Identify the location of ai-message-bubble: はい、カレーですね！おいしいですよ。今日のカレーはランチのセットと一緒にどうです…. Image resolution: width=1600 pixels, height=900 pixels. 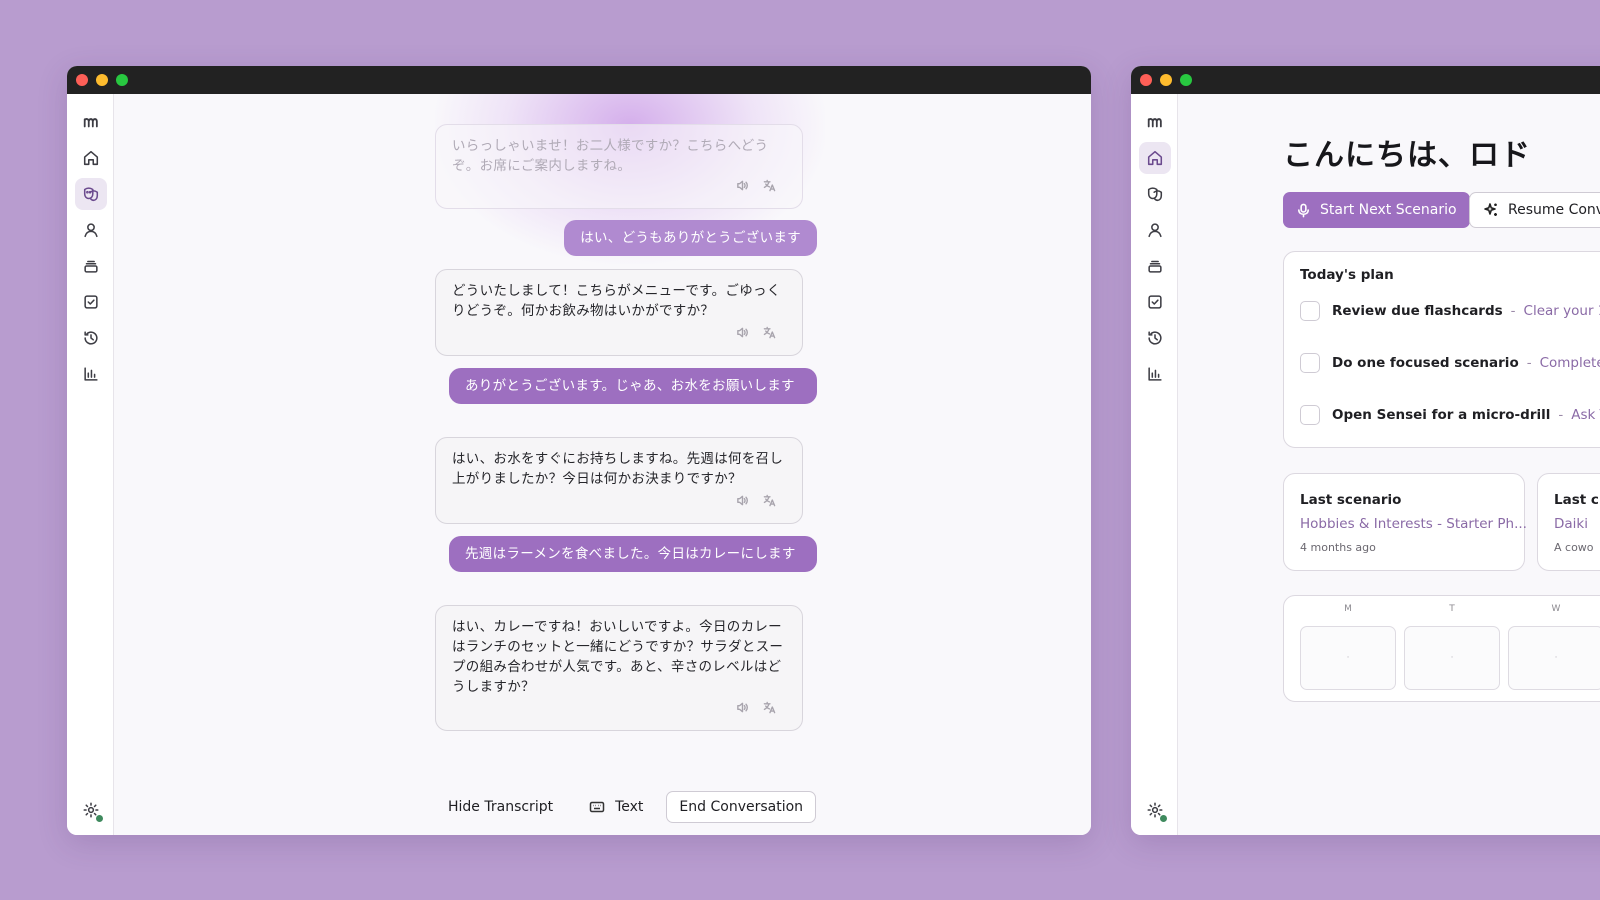
(619, 668).